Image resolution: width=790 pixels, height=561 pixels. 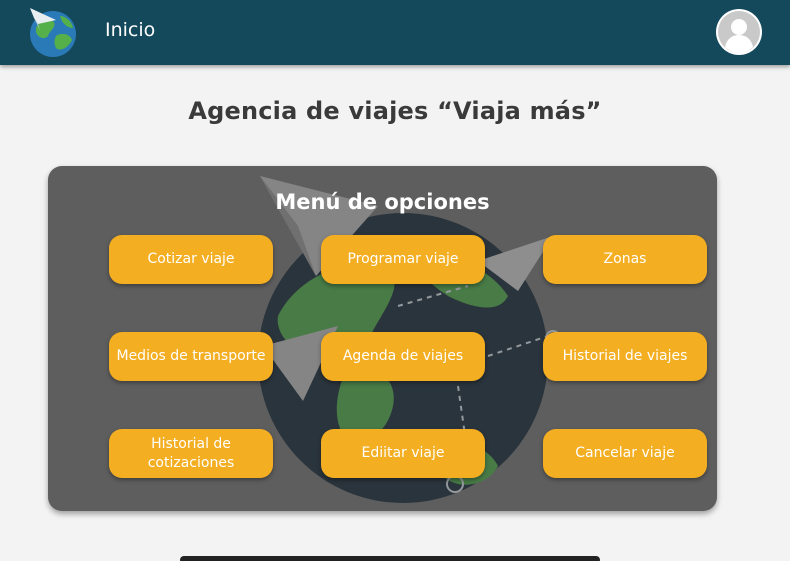 What do you see at coordinates (191, 453) in the screenshot?
I see `quote-history-button: Historial de cotizaciones` at bounding box center [191, 453].